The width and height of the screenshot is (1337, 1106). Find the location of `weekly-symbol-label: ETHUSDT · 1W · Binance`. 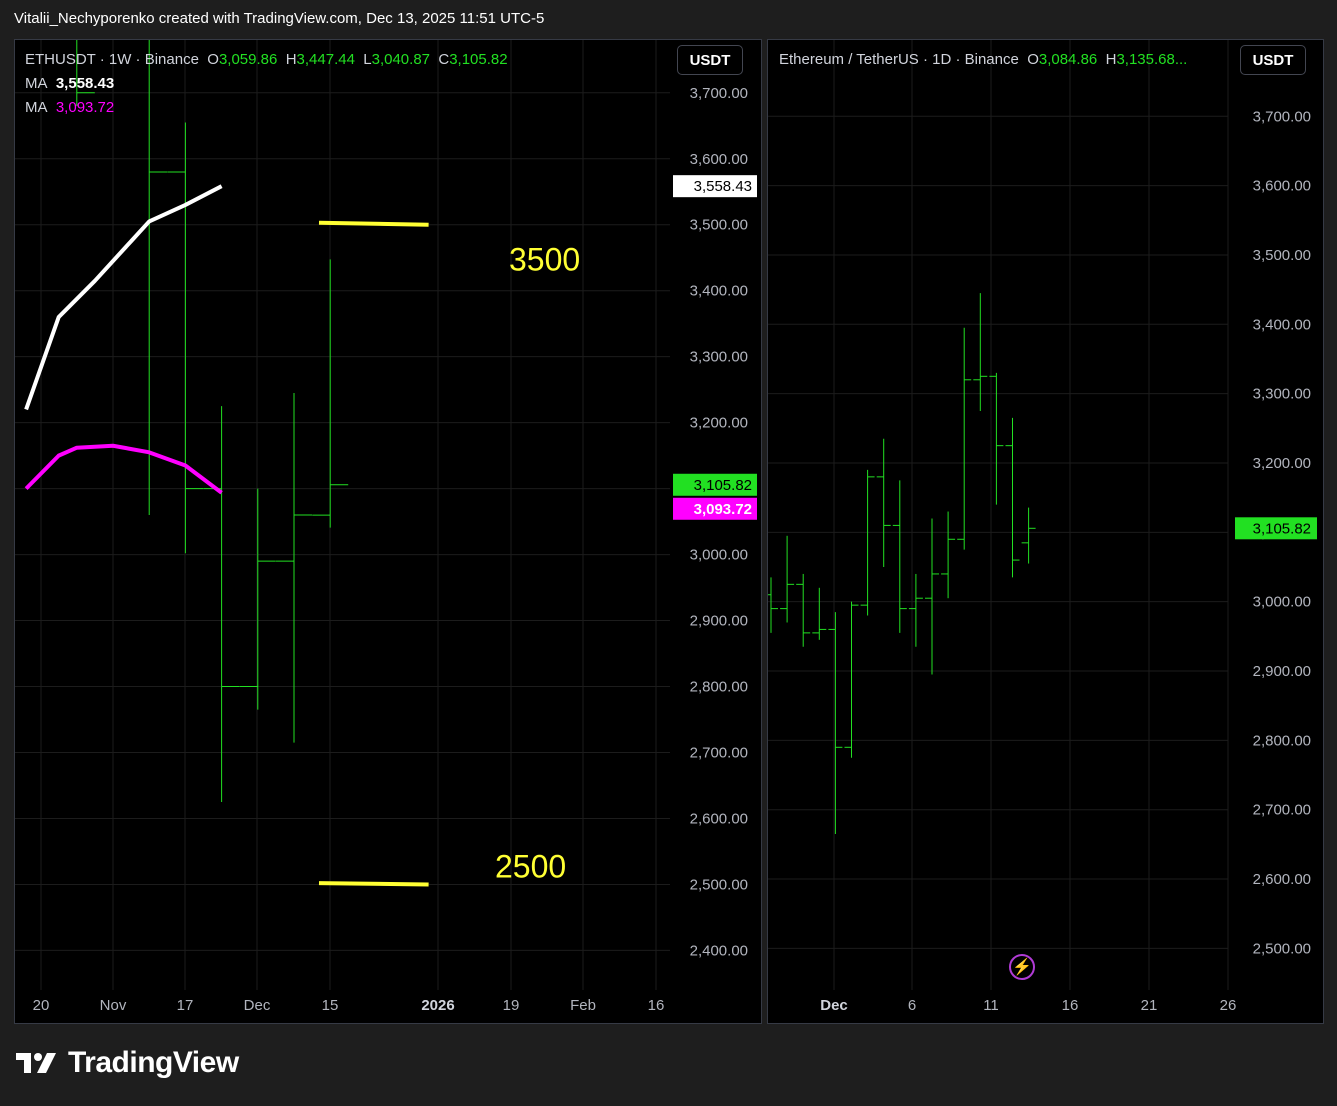

weekly-symbol-label: ETHUSDT · 1W · Binance is located at coordinates (112, 59).